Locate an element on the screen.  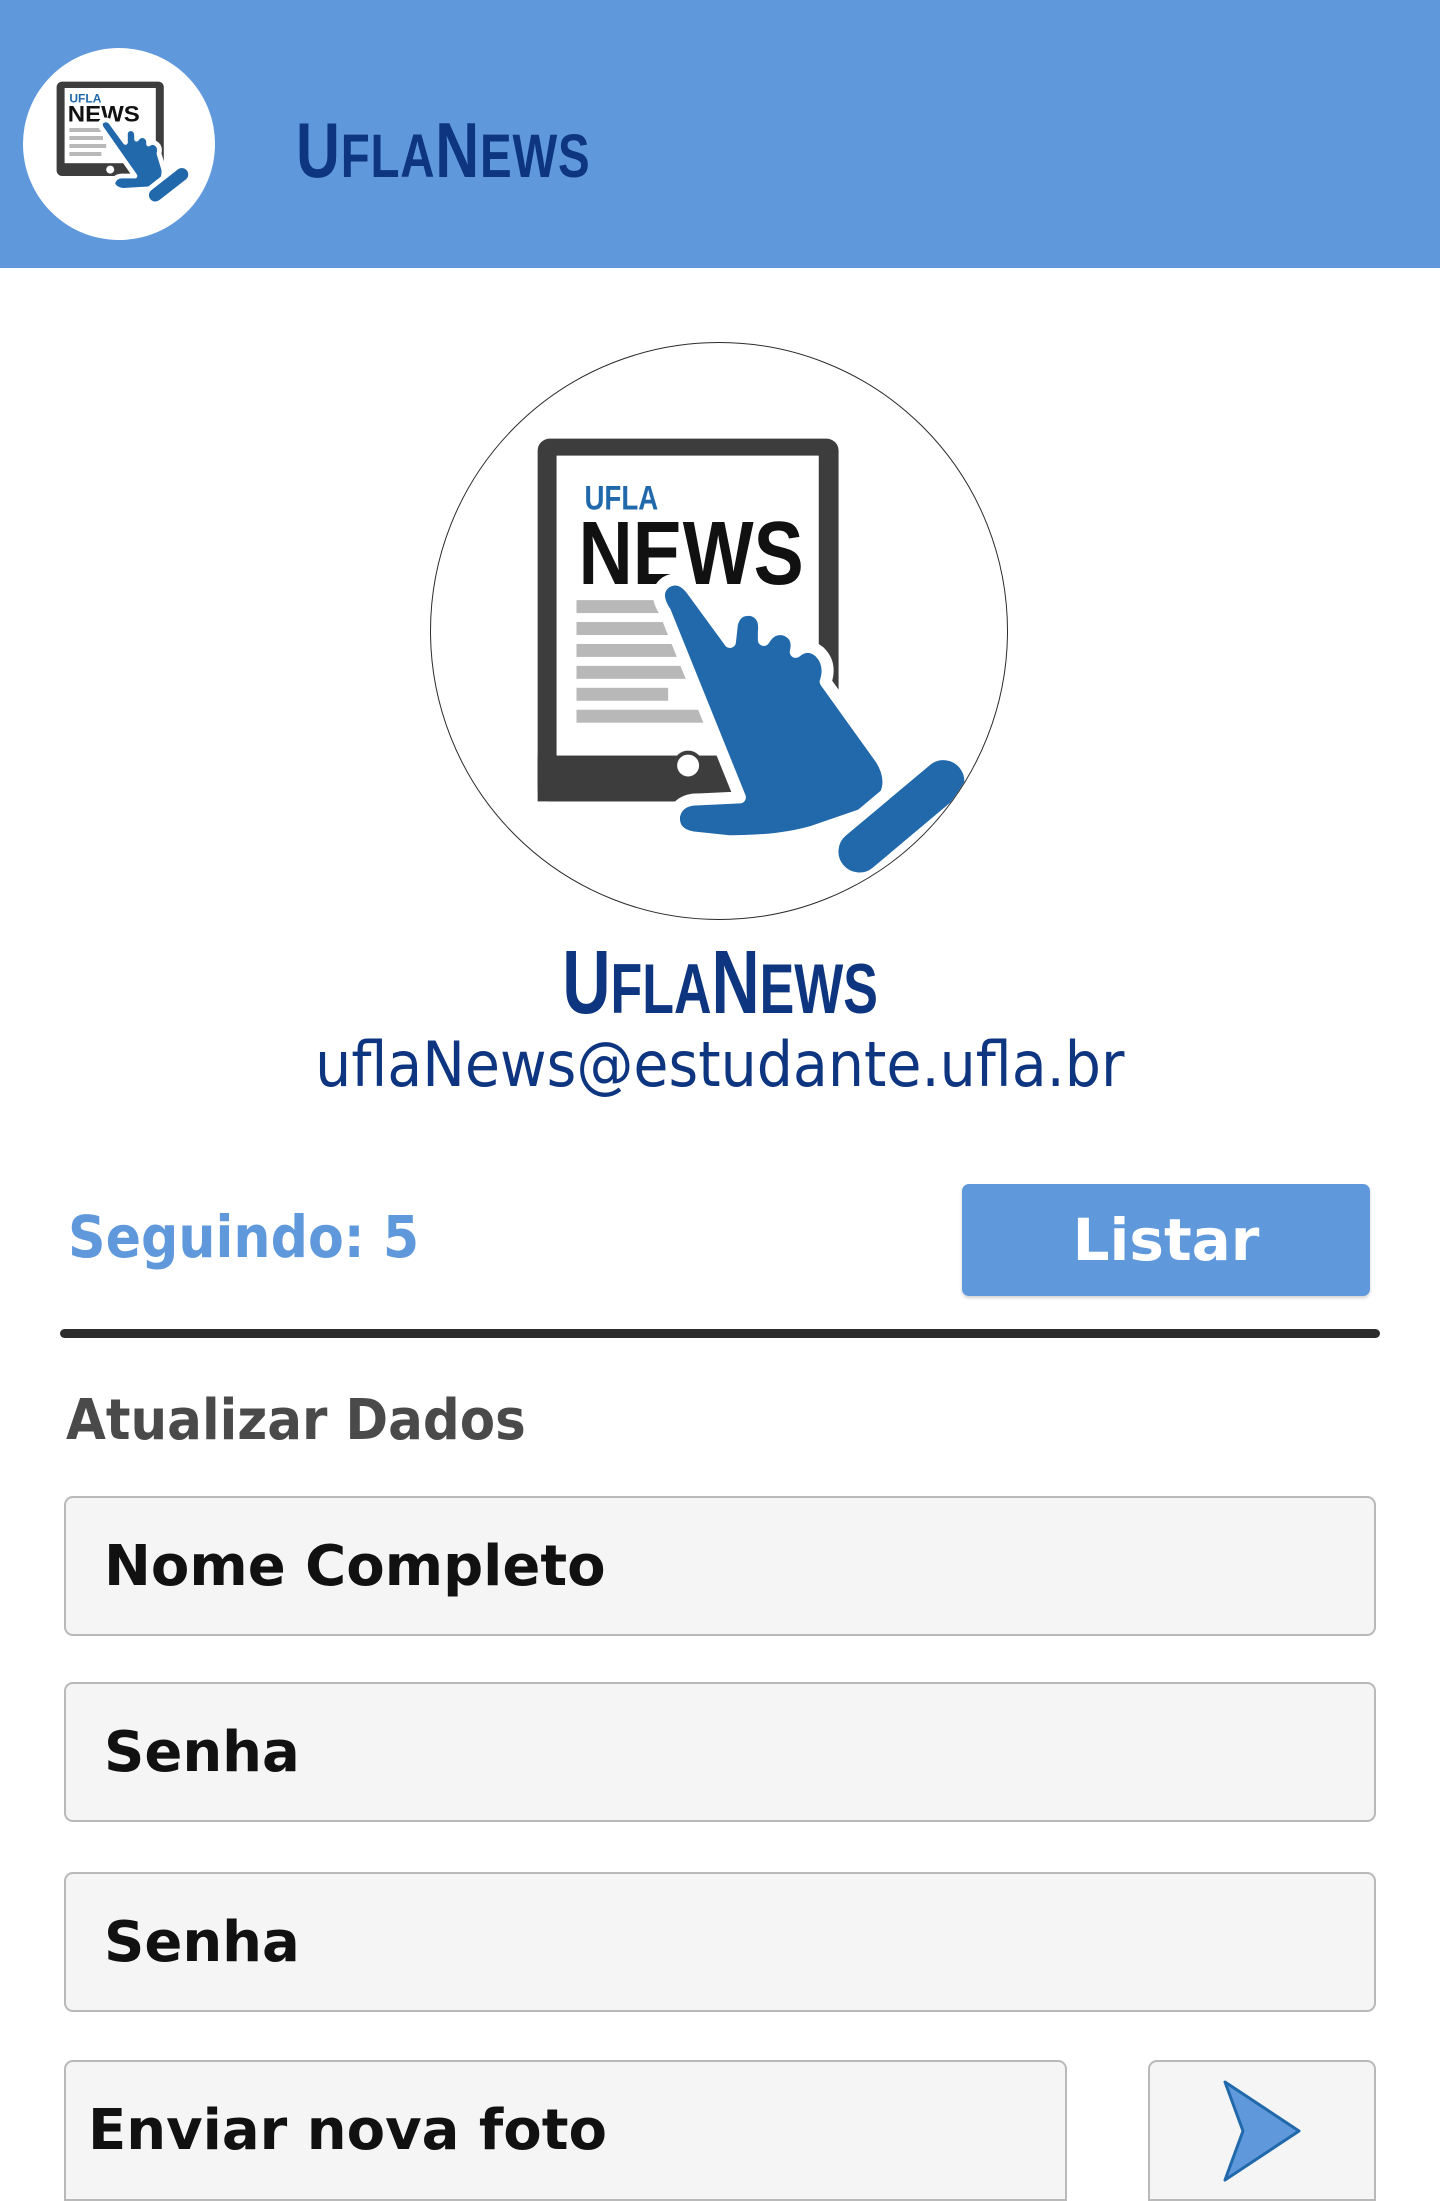
app-bar: UFLA NEWS UFLANEWS is located at coordinates (720, 134).